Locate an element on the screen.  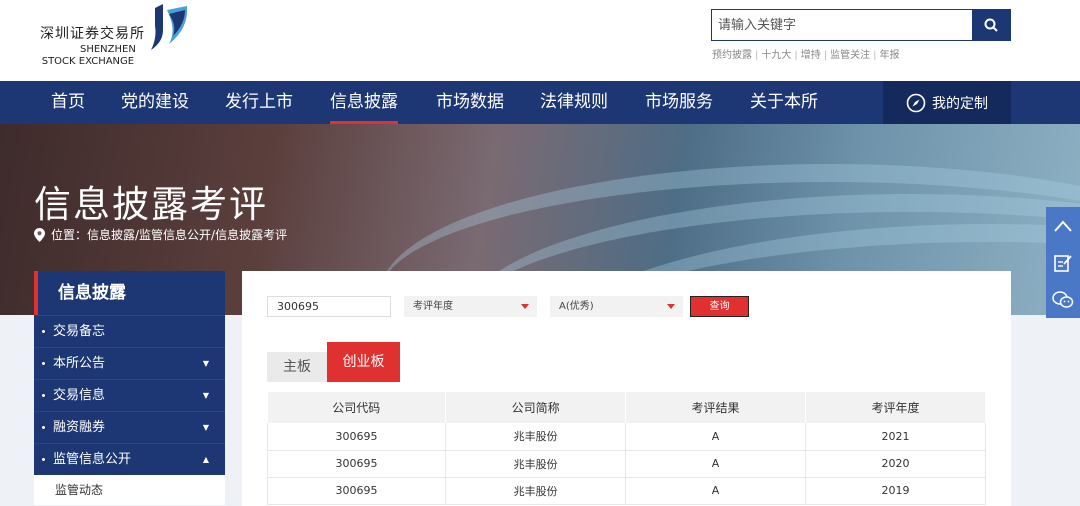
sidebar-item-label: 监管信息公开 is located at coordinates (92, 459).